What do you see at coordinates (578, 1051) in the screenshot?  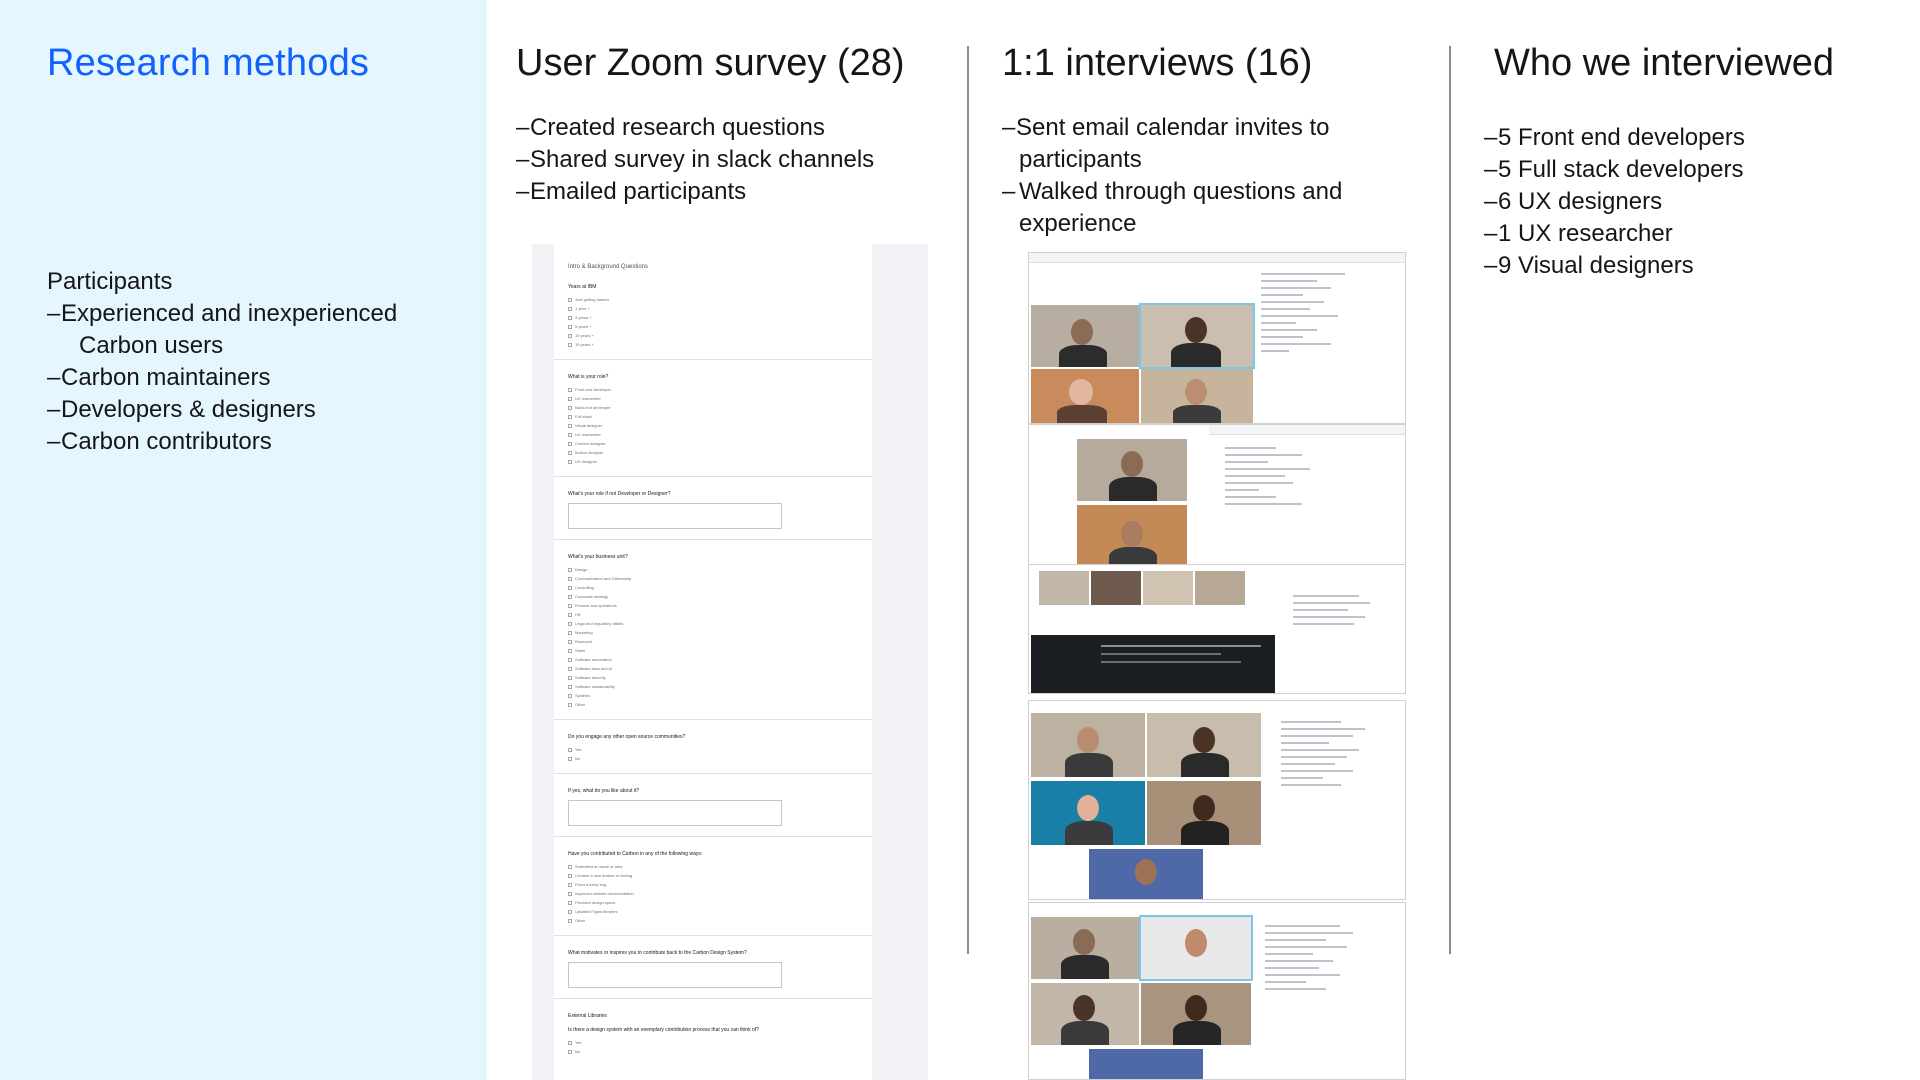 I see `survey-option-label: No` at bounding box center [578, 1051].